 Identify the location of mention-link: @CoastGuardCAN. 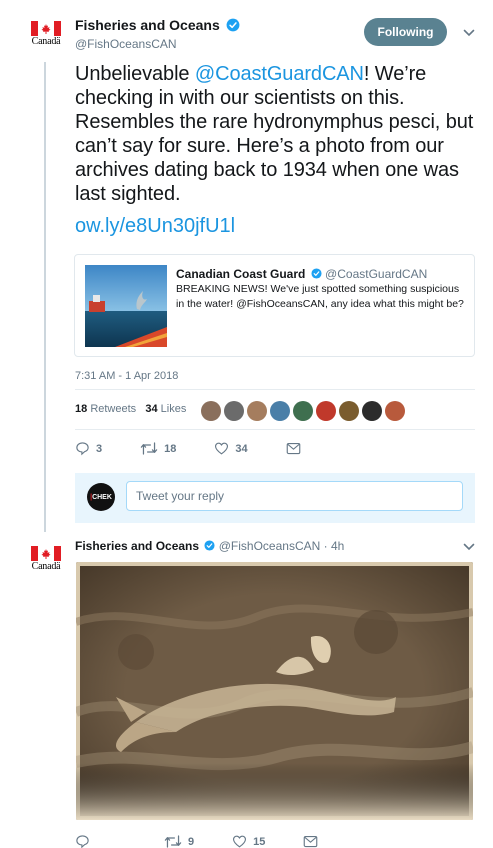
(279, 74).